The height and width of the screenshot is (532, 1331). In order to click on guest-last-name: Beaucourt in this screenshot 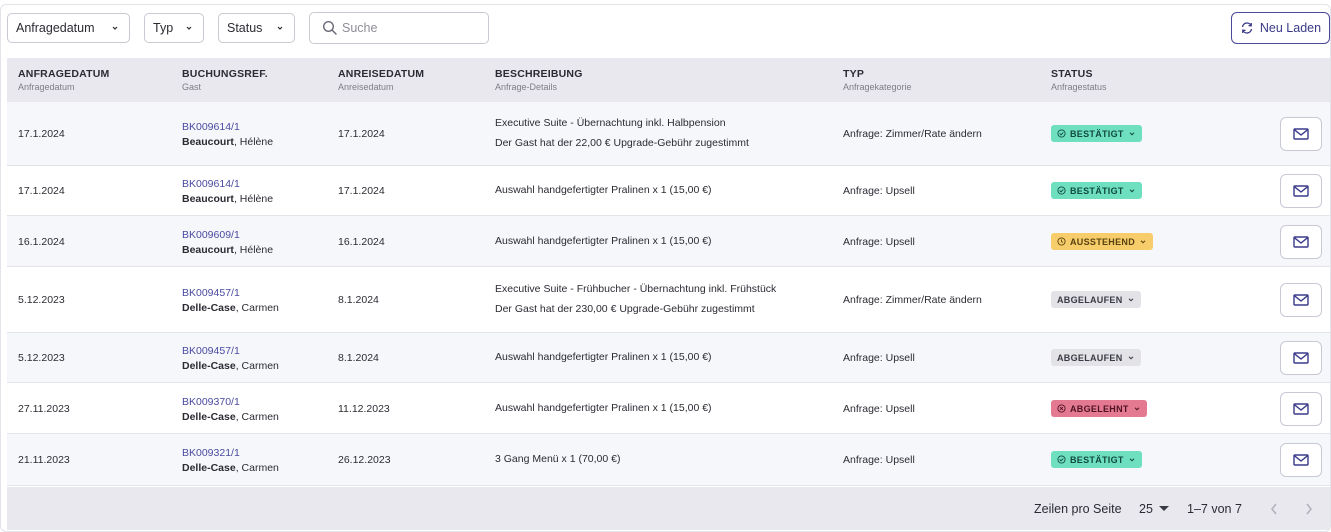, I will do `click(208, 199)`.